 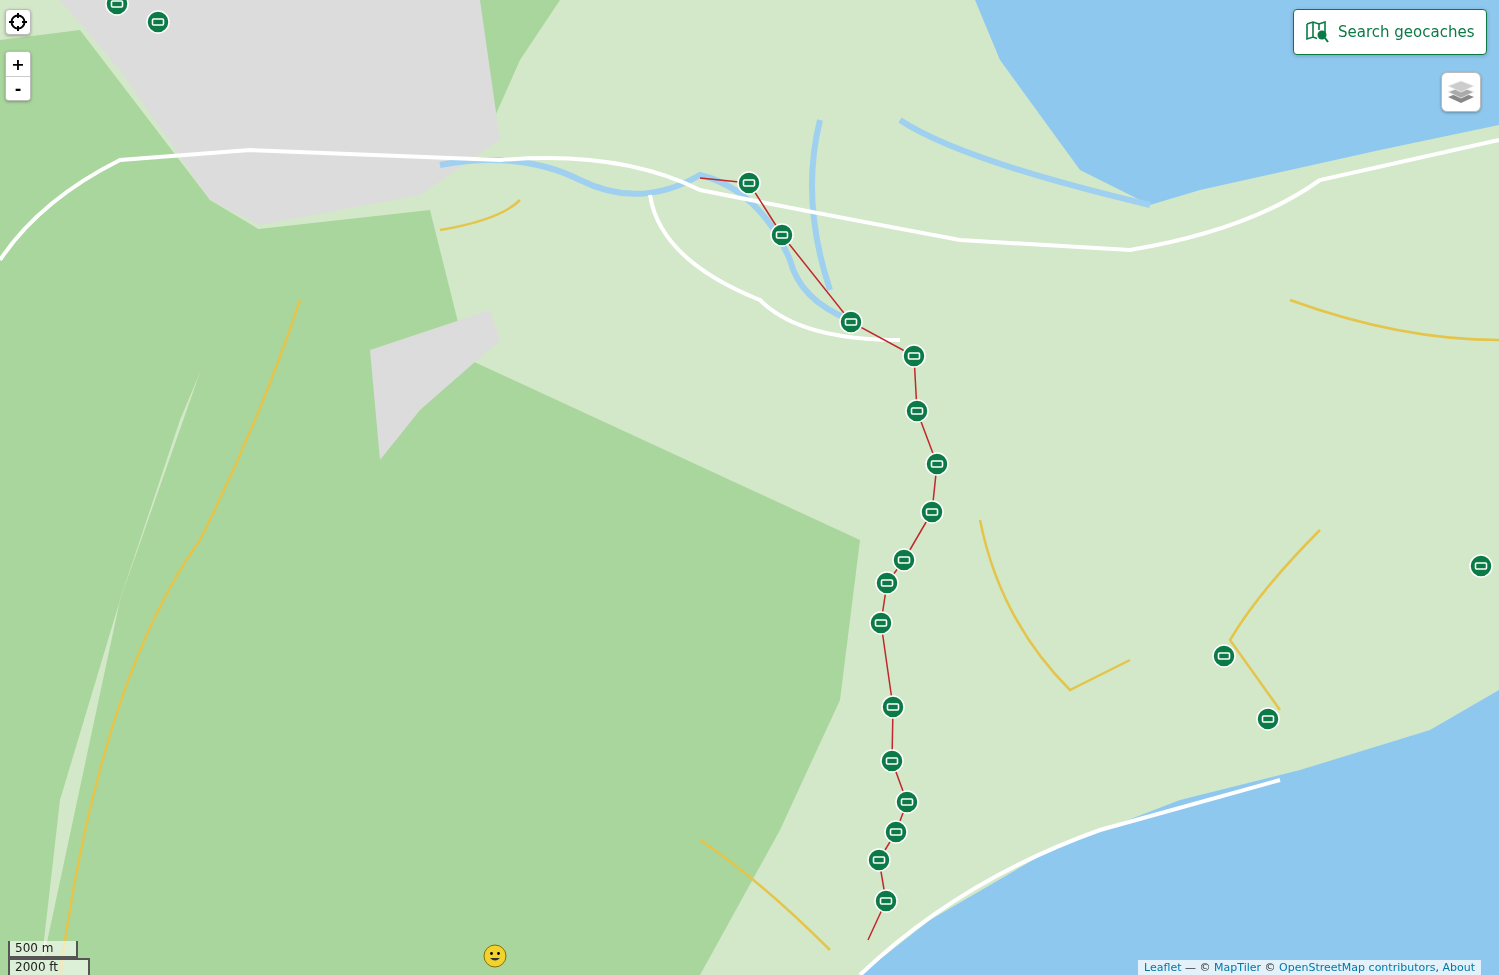 What do you see at coordinates (1238, 967) in the screenshot?
I see `attribution-link: MapTiler` at bounding box center [1238, 967].